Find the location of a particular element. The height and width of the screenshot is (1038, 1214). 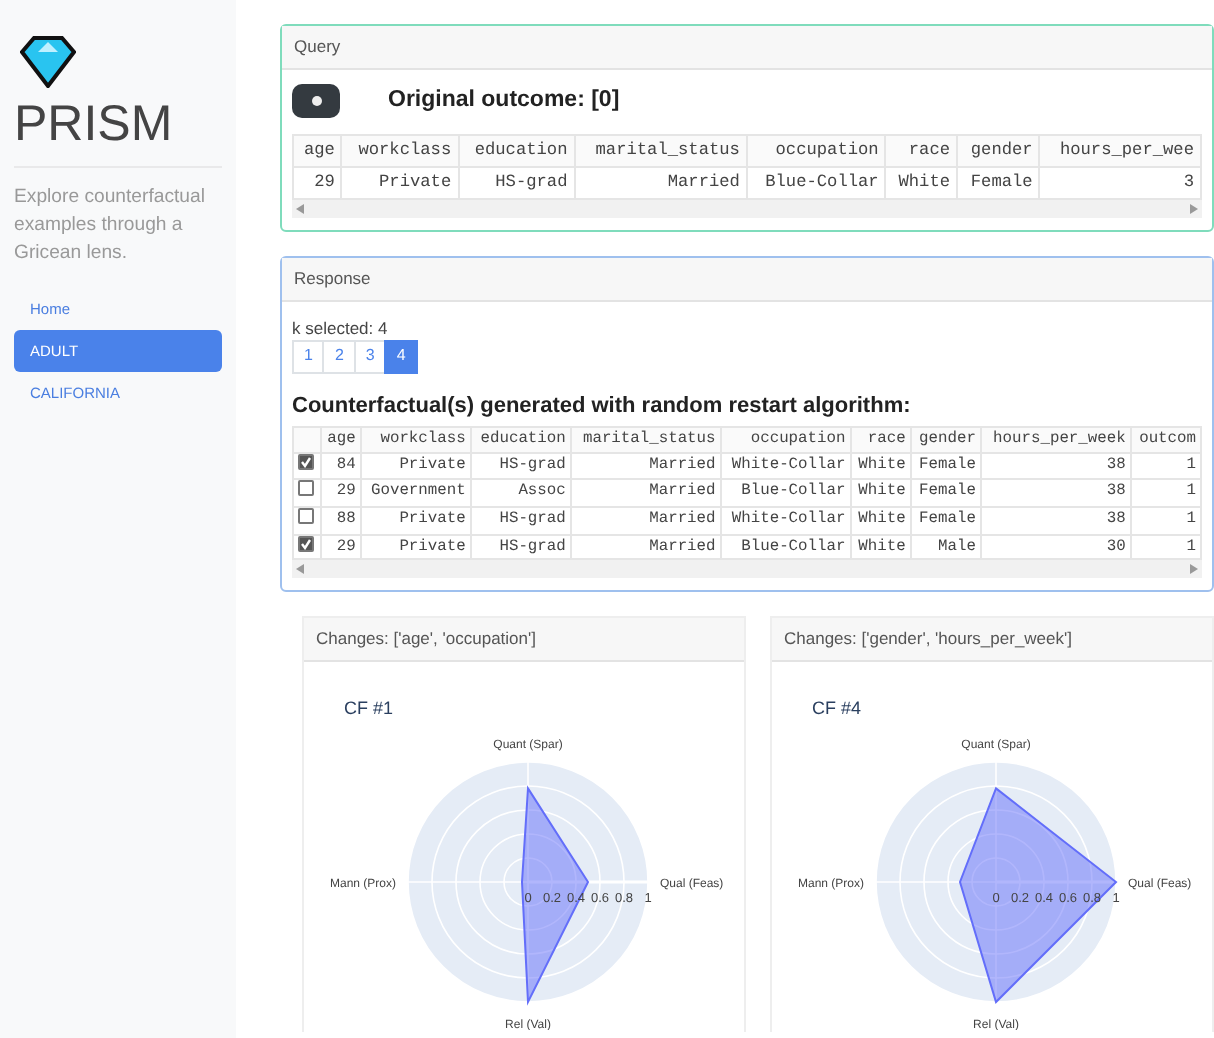

diamond-icon is located at coordinates (48, 62).